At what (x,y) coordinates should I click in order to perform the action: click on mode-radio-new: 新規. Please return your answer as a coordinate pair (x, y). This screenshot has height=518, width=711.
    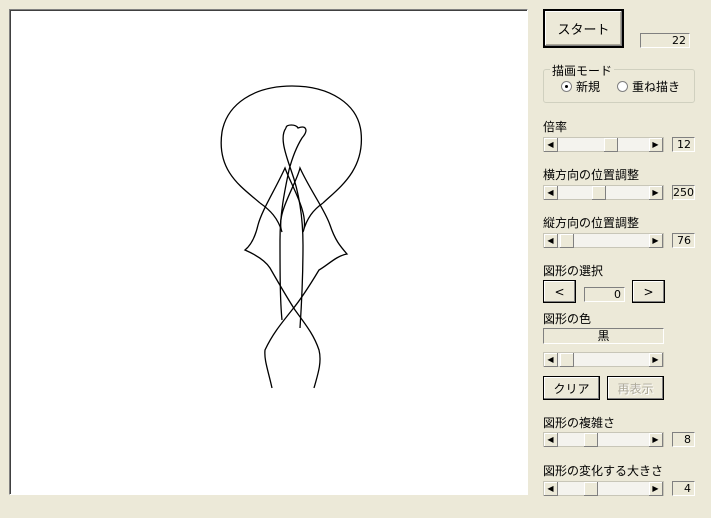
    Looking at the image, I should click on (580, 86).